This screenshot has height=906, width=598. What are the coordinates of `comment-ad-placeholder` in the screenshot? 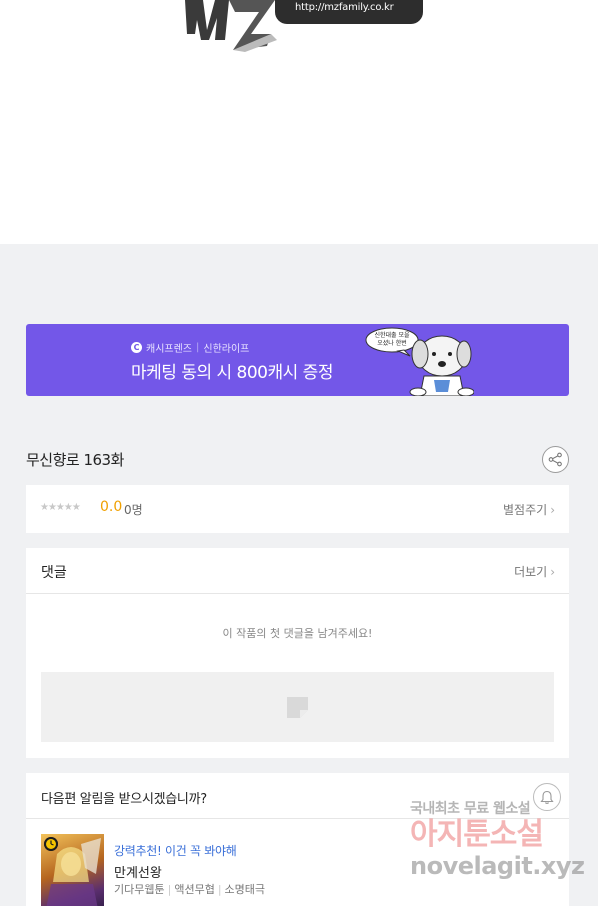 It's located at (297, 707).